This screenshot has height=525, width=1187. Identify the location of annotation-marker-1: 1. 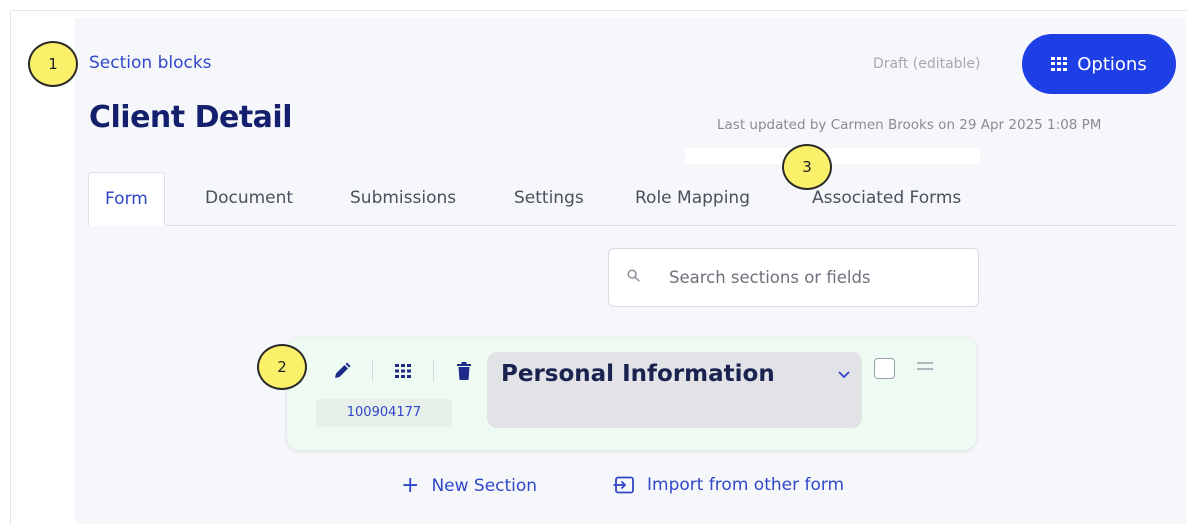
(53, 64).